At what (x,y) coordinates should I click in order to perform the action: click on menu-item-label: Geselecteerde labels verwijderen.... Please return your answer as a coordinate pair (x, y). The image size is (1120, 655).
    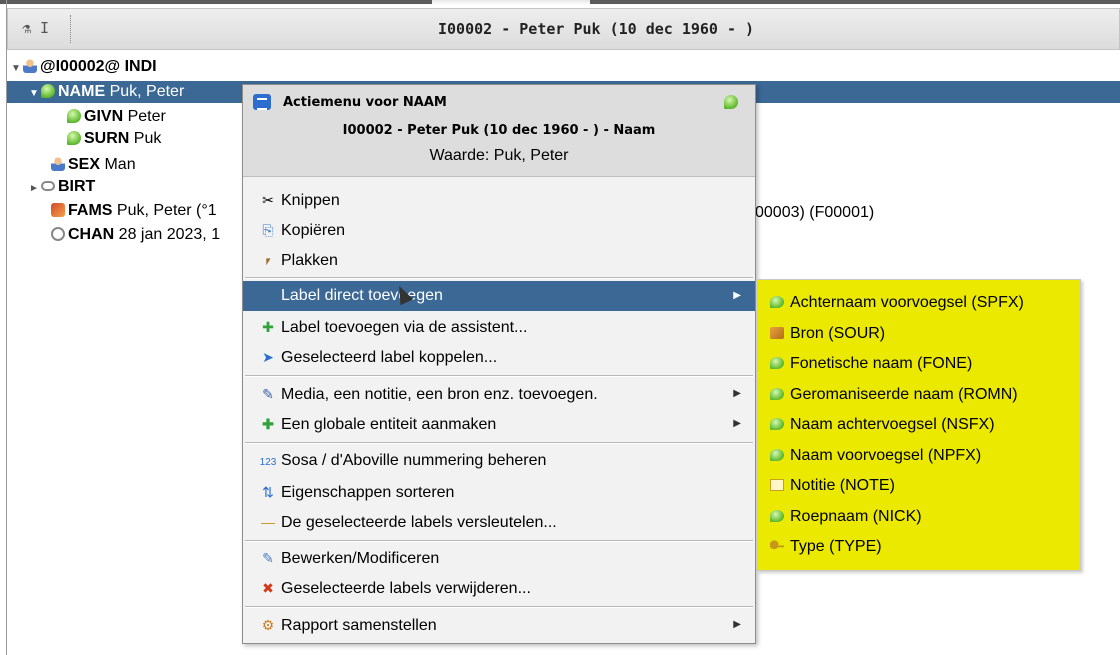
    Looking at the image, I should click on (406, 588).